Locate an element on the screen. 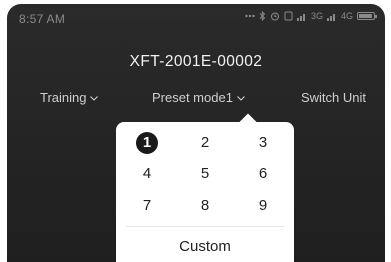 The image size is (391, 262). network-4g-icon: 4G is located at coordinates (346, 16).